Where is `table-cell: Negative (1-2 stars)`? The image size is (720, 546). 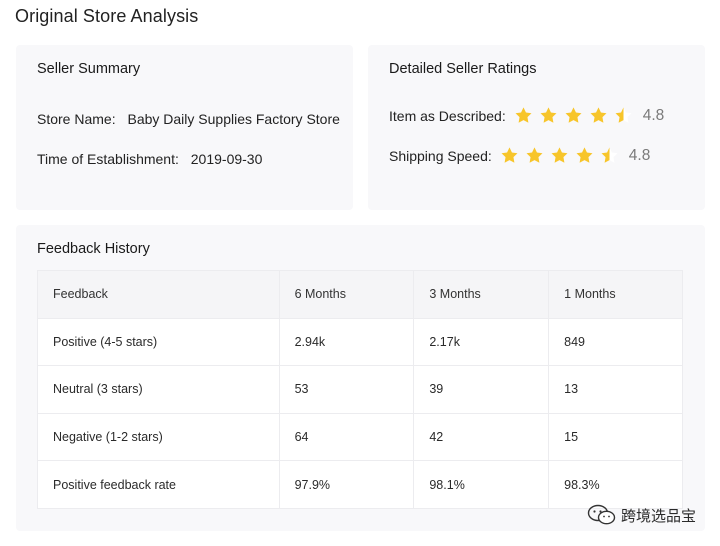
table-cell: Negative (1-2 stars) is located at coordinates (158, 437).